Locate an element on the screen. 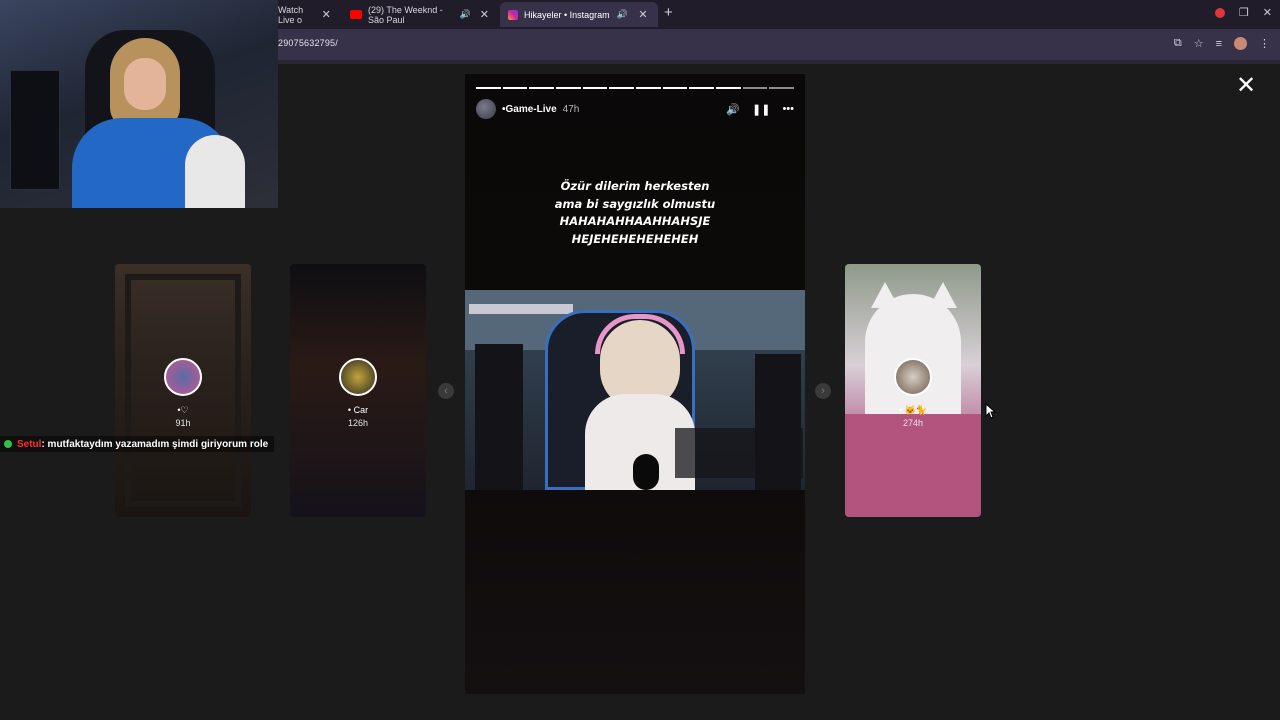 This screenshot has width=1280, height=720. window-controls: ❐ ✕ is located at coordinates (1243, 12).